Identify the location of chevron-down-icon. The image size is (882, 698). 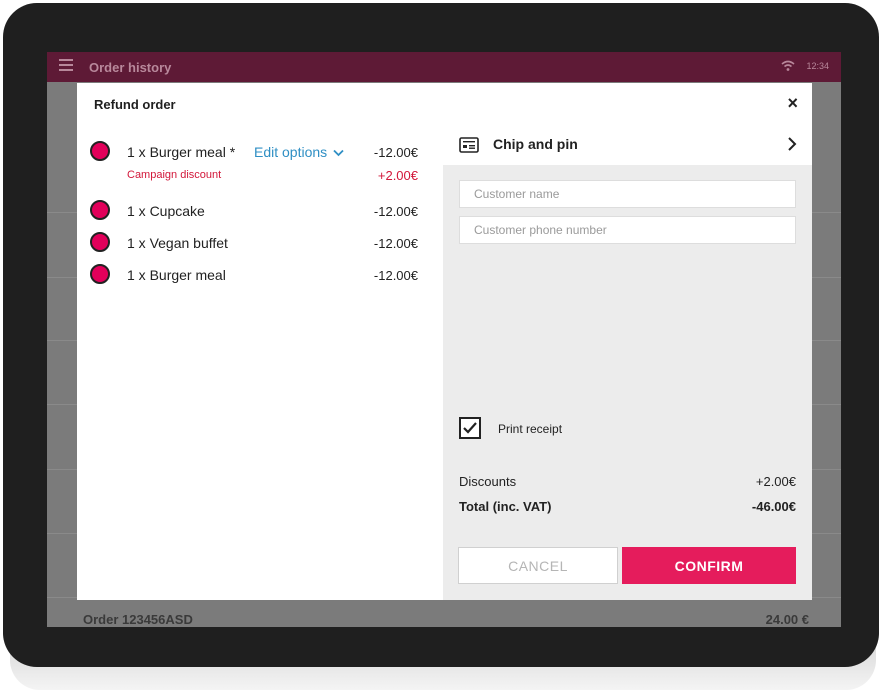
(338, 153).